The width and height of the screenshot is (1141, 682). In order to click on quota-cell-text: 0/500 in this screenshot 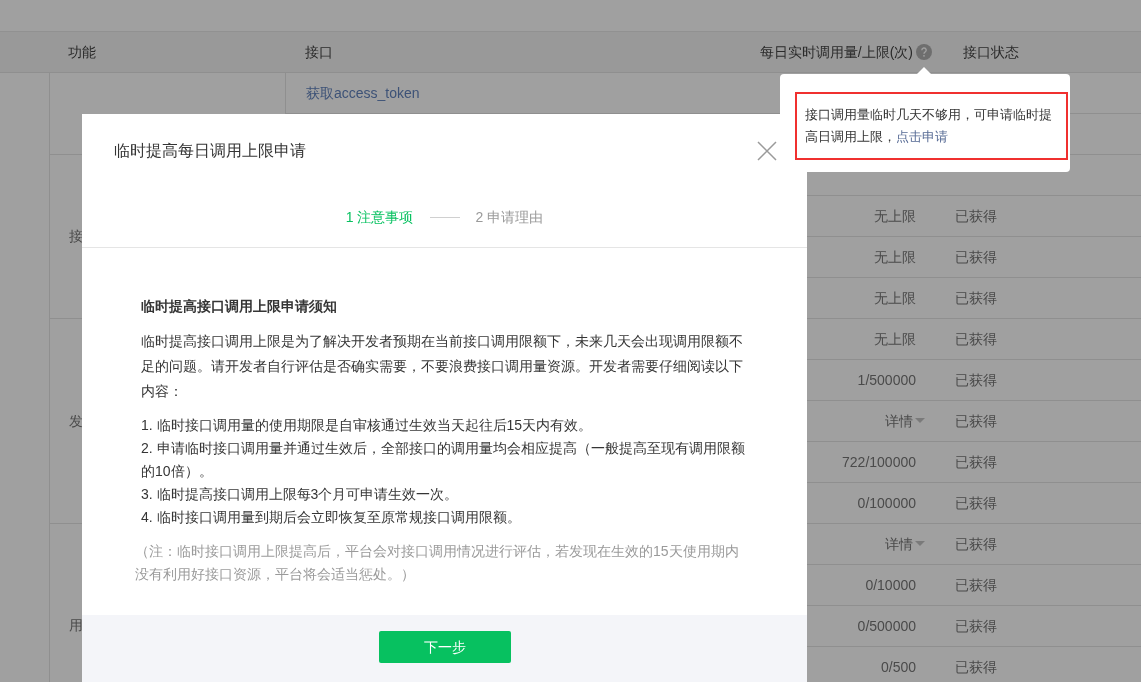, I will do `click(898, 667)`.